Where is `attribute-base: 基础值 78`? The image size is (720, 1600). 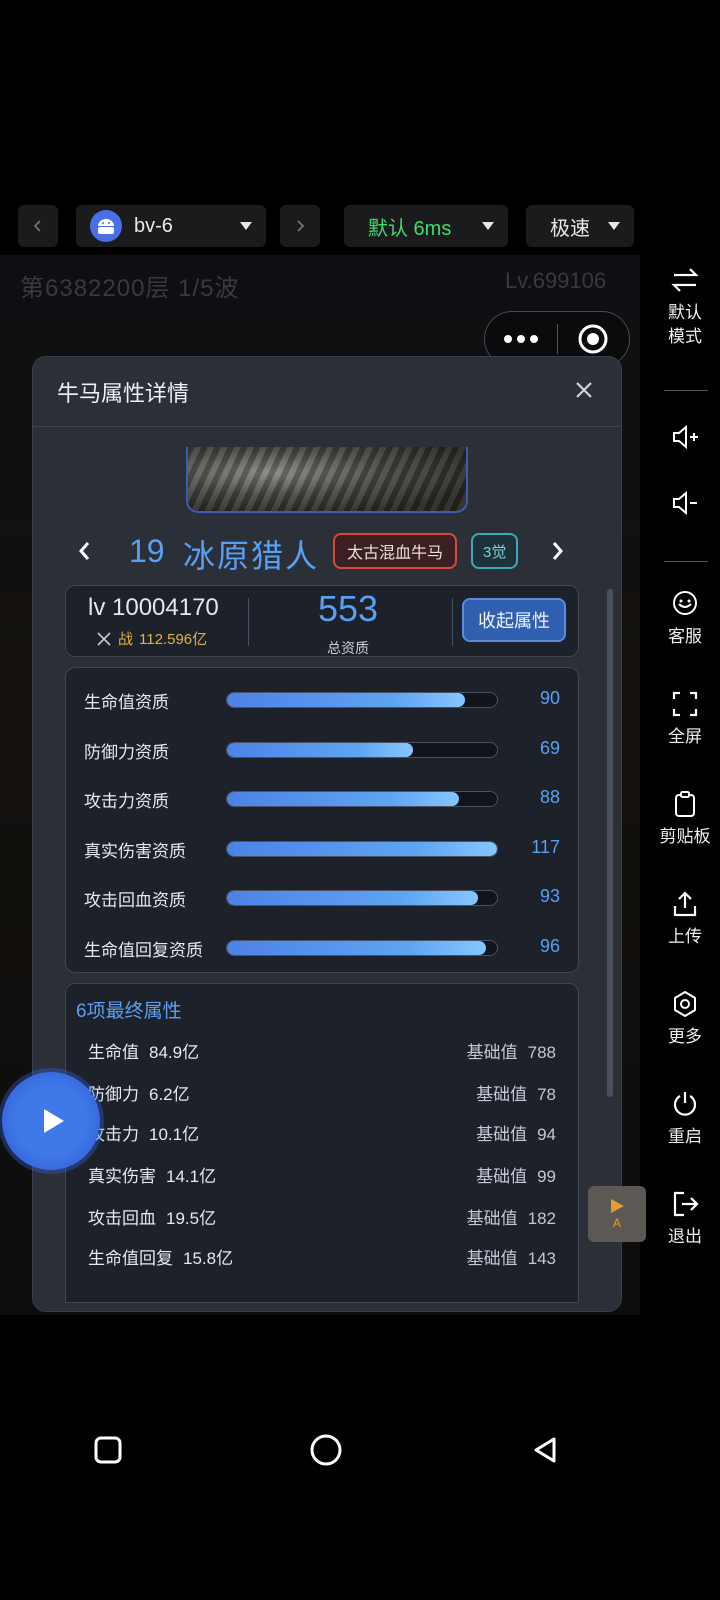
attribute-base: 基础值 78 is located at coordinates (516, 1092).